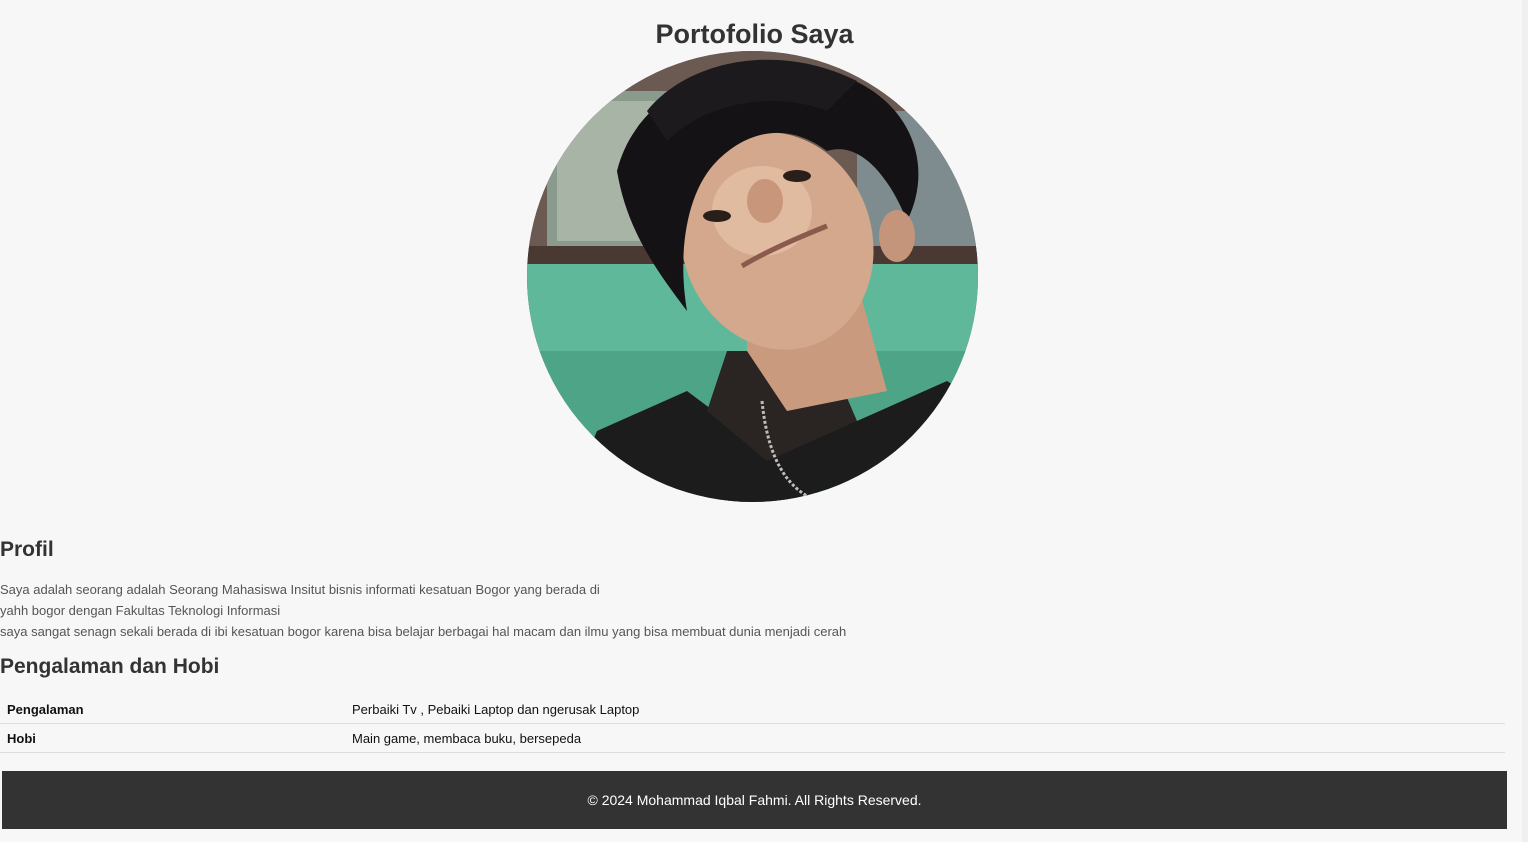  What do you see at coordinates (1525, 421) in the screenshot?
I see `vertical-scrollbar` at bounding box center [1525, 421].